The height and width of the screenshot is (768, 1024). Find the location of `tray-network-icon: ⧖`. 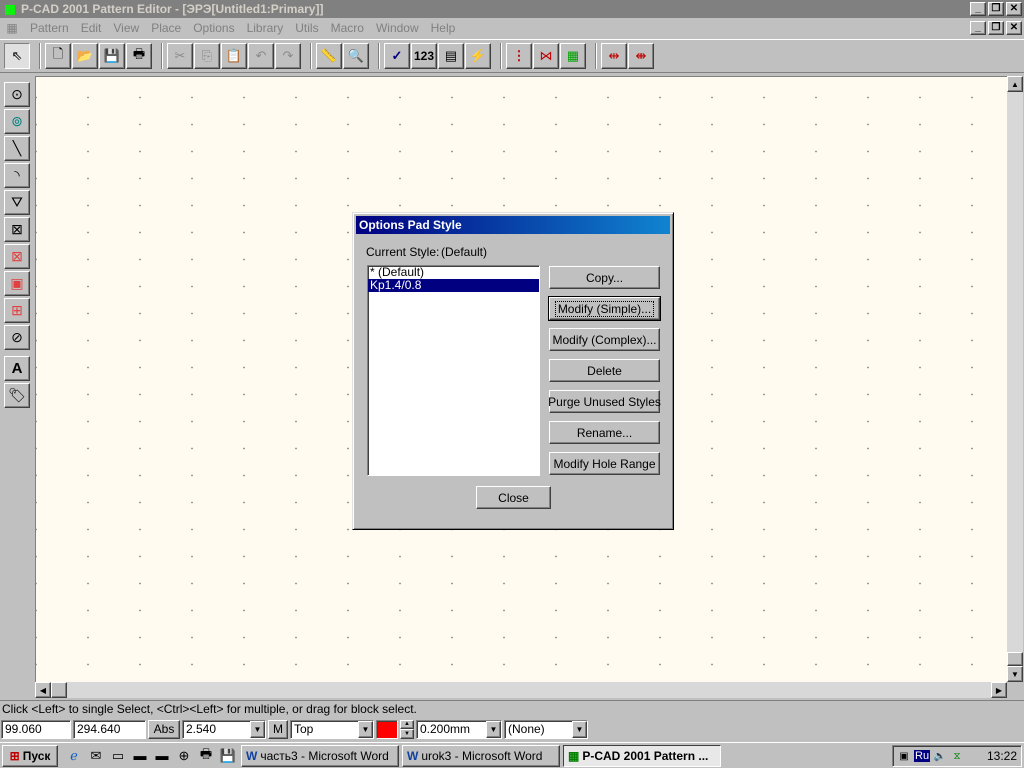

tray-network-icon: ⧖ is located at coordinates (957, 756).